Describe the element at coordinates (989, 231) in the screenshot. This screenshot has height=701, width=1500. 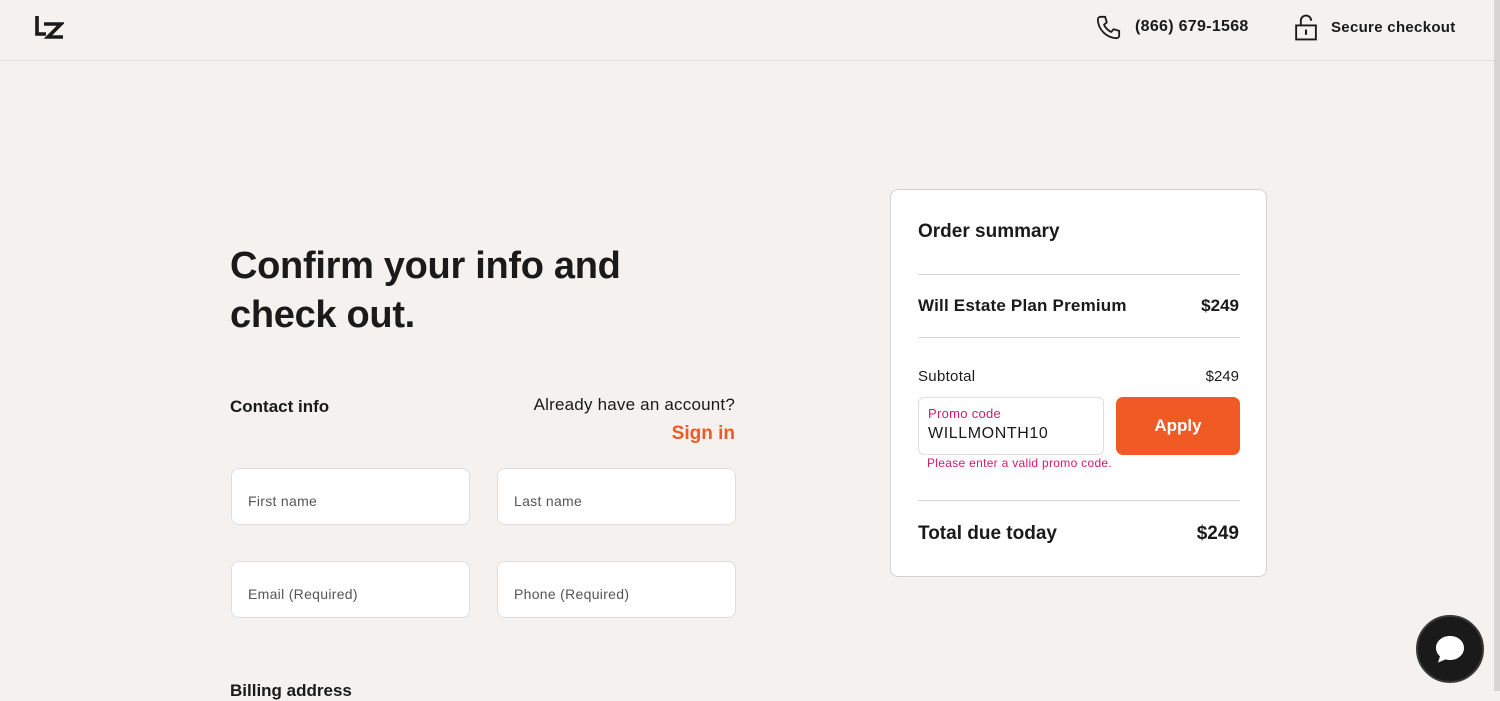
I see `order-summary-title: Order summary` at that location.